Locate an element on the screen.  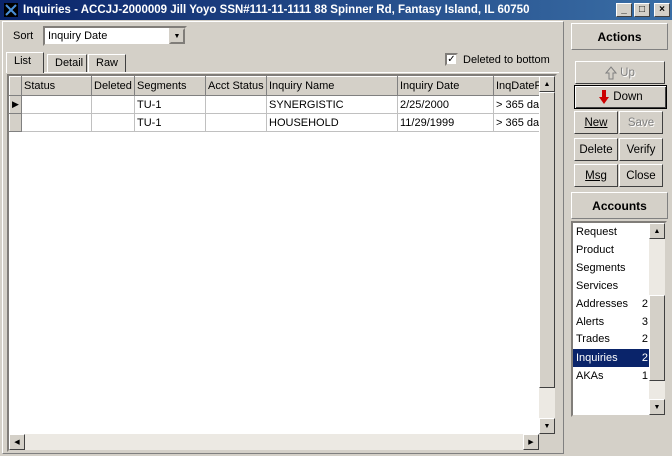
scroll-right-icon: ▶ is located at coordinates (531, 442).